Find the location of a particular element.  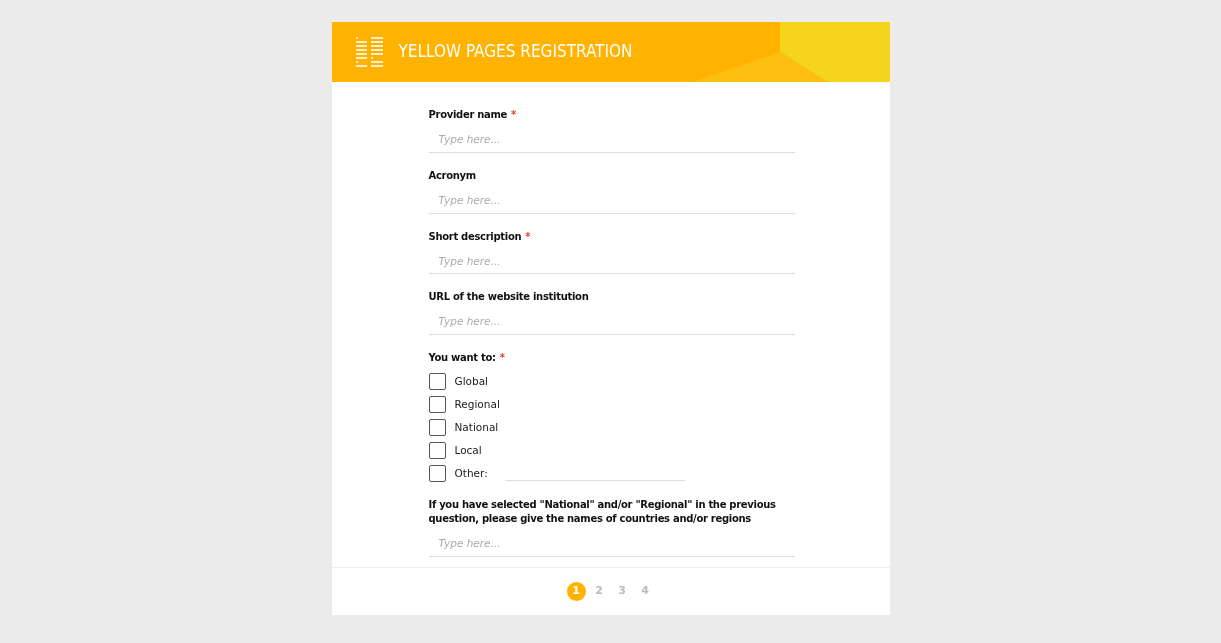

option-label: National is located at coordinates (476, 427).